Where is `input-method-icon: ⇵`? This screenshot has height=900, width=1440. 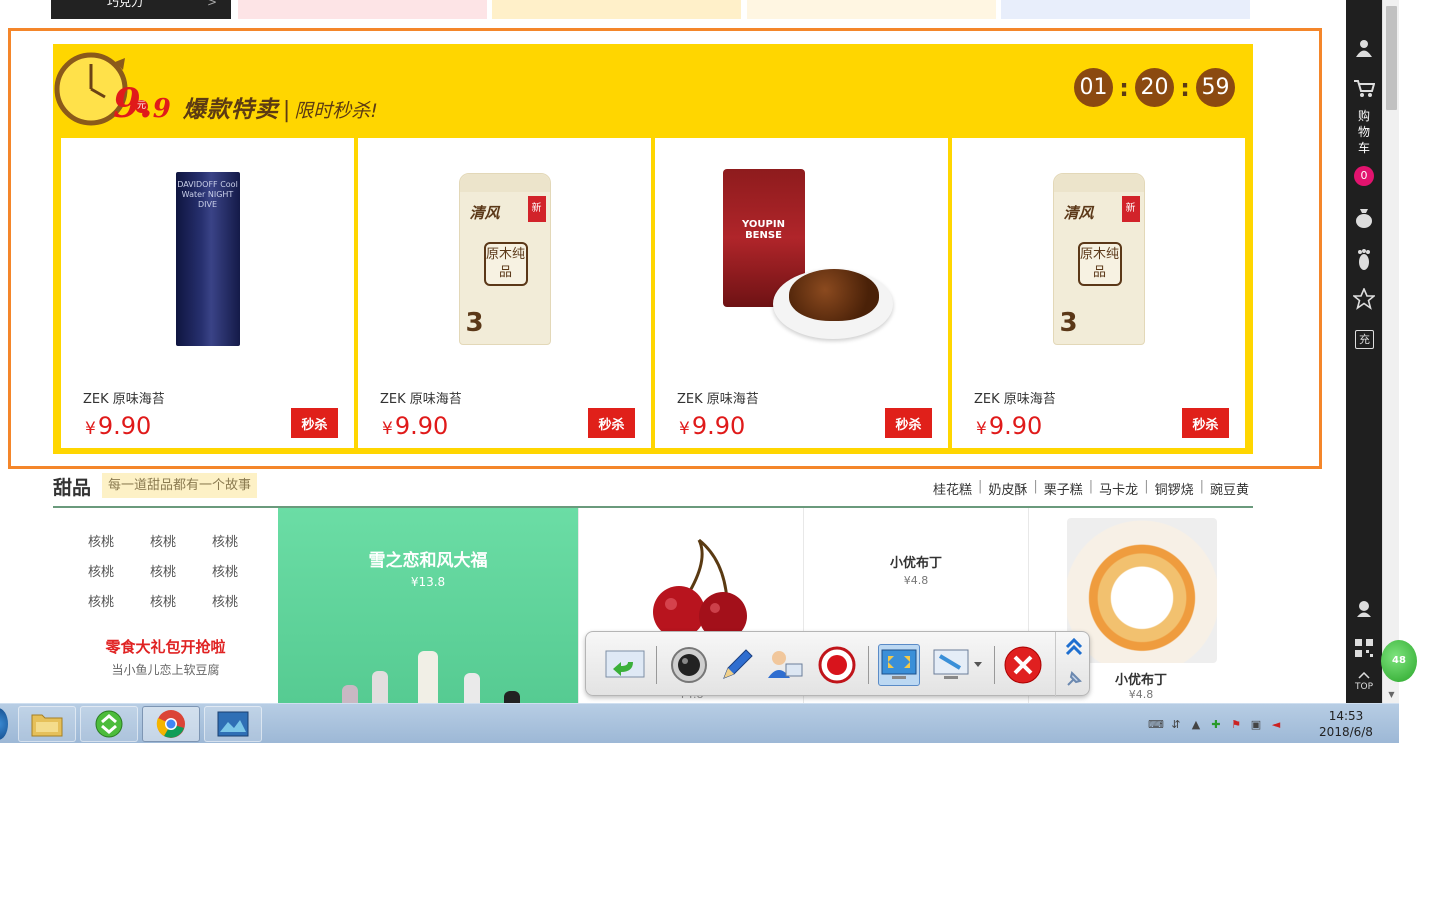 input-method-icon: ⇵ is located at coordinates (1176, 724).